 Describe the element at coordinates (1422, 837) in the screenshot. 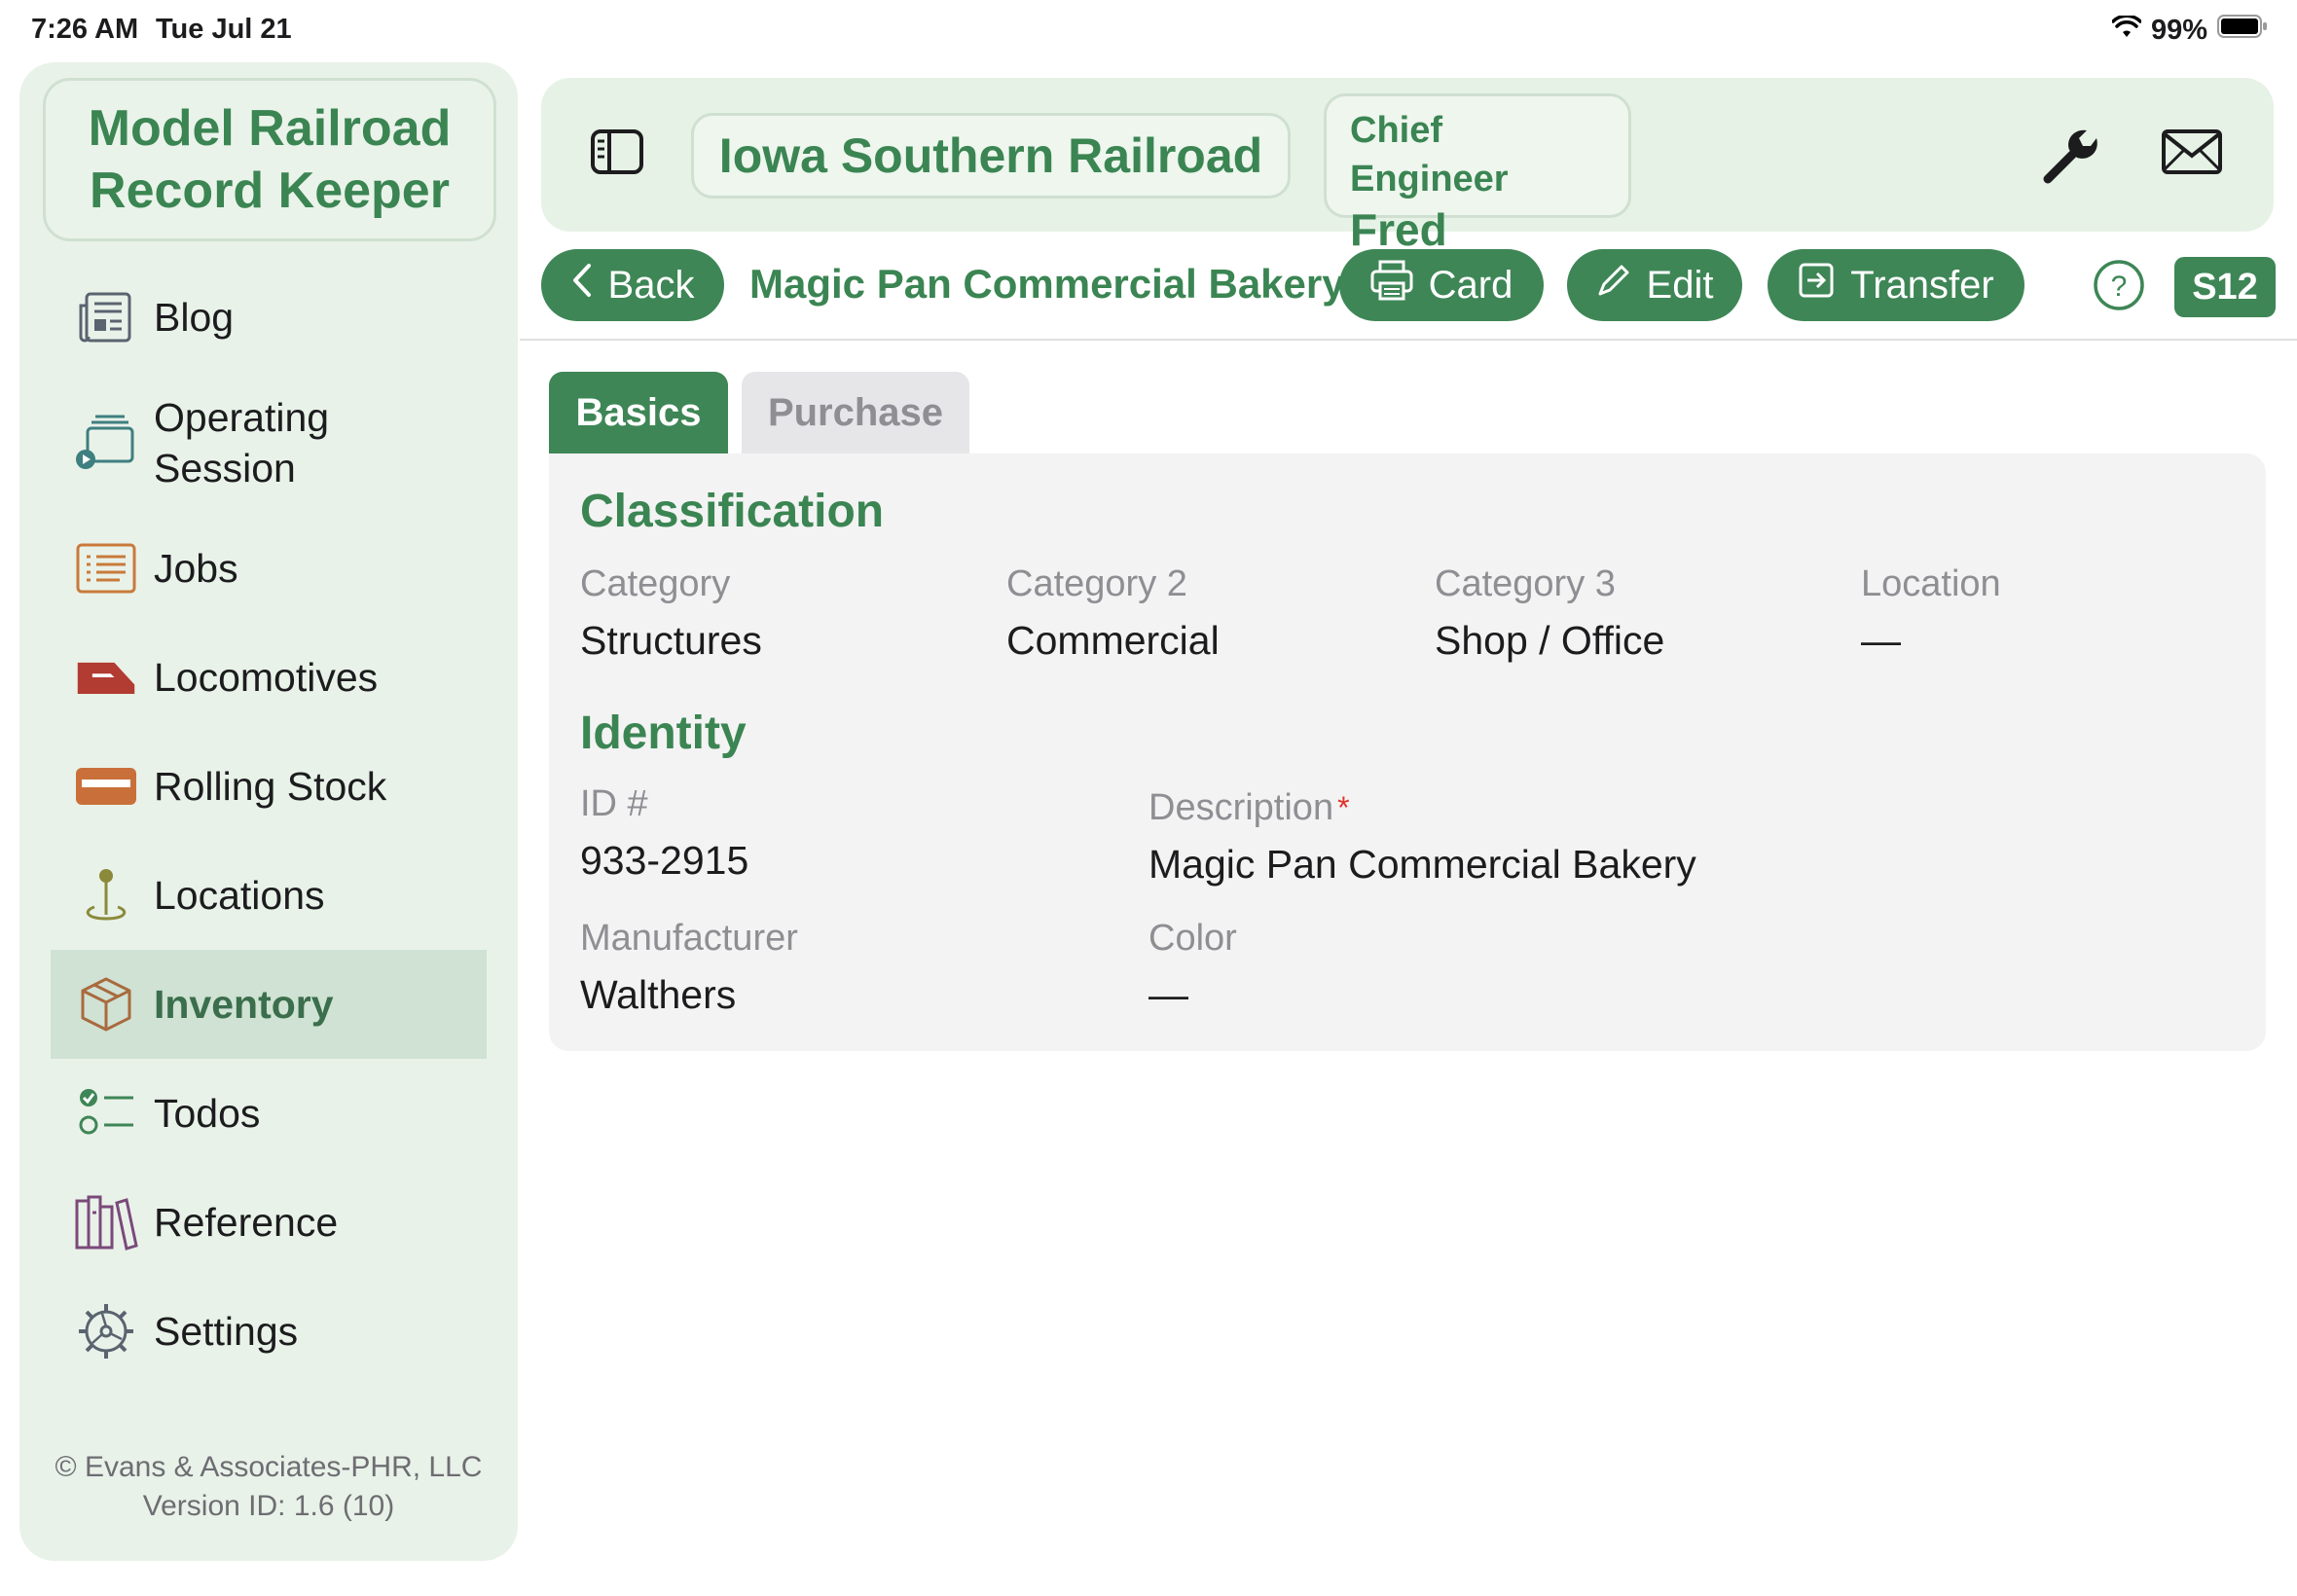

I see `description-field: Description * Magic Pan Commercial Bakery` at that location.